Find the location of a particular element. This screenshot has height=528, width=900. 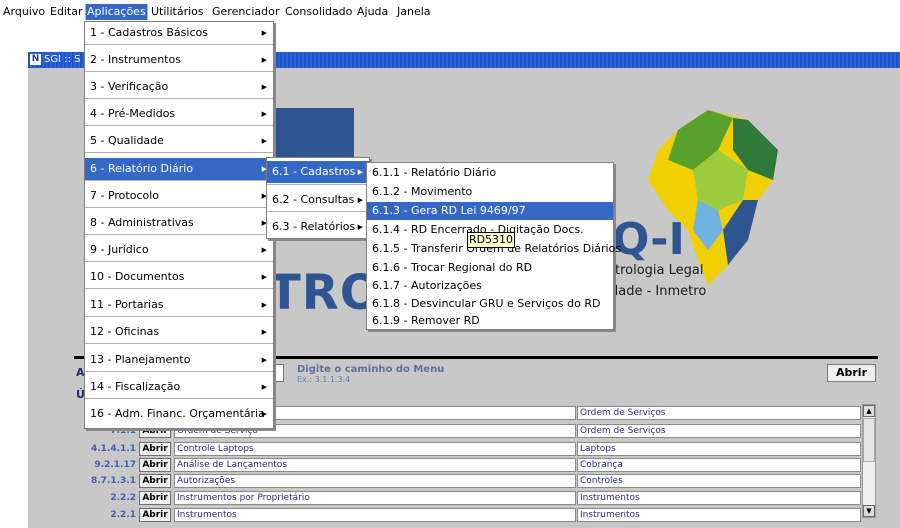

menu-item-instrumentos: 2 - Instrumentos ▶ is located at coordinates (179, 60).